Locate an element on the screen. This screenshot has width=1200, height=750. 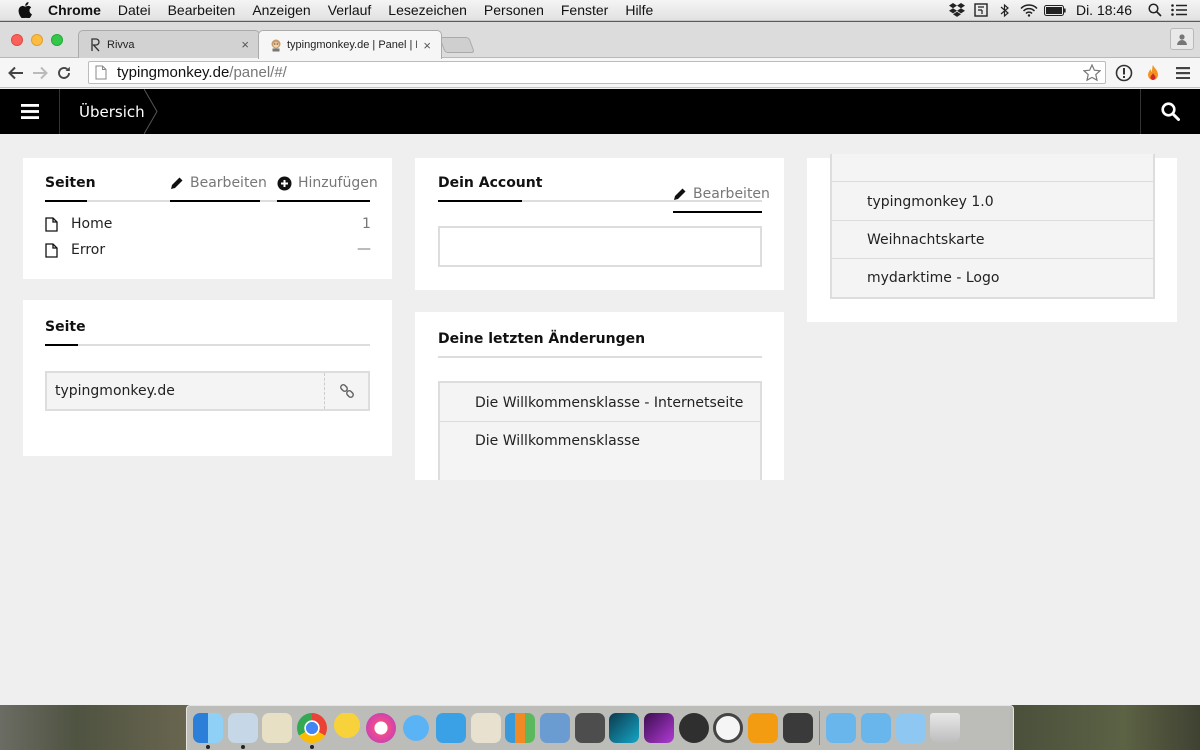
tab-typingmonkey: typingmonkey.de | Panel | K × is located at coordinates (350, 44).